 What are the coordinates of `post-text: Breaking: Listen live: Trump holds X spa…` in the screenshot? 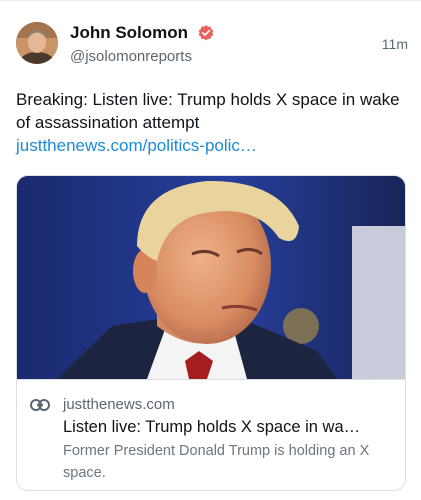 It's located at (208, 111).